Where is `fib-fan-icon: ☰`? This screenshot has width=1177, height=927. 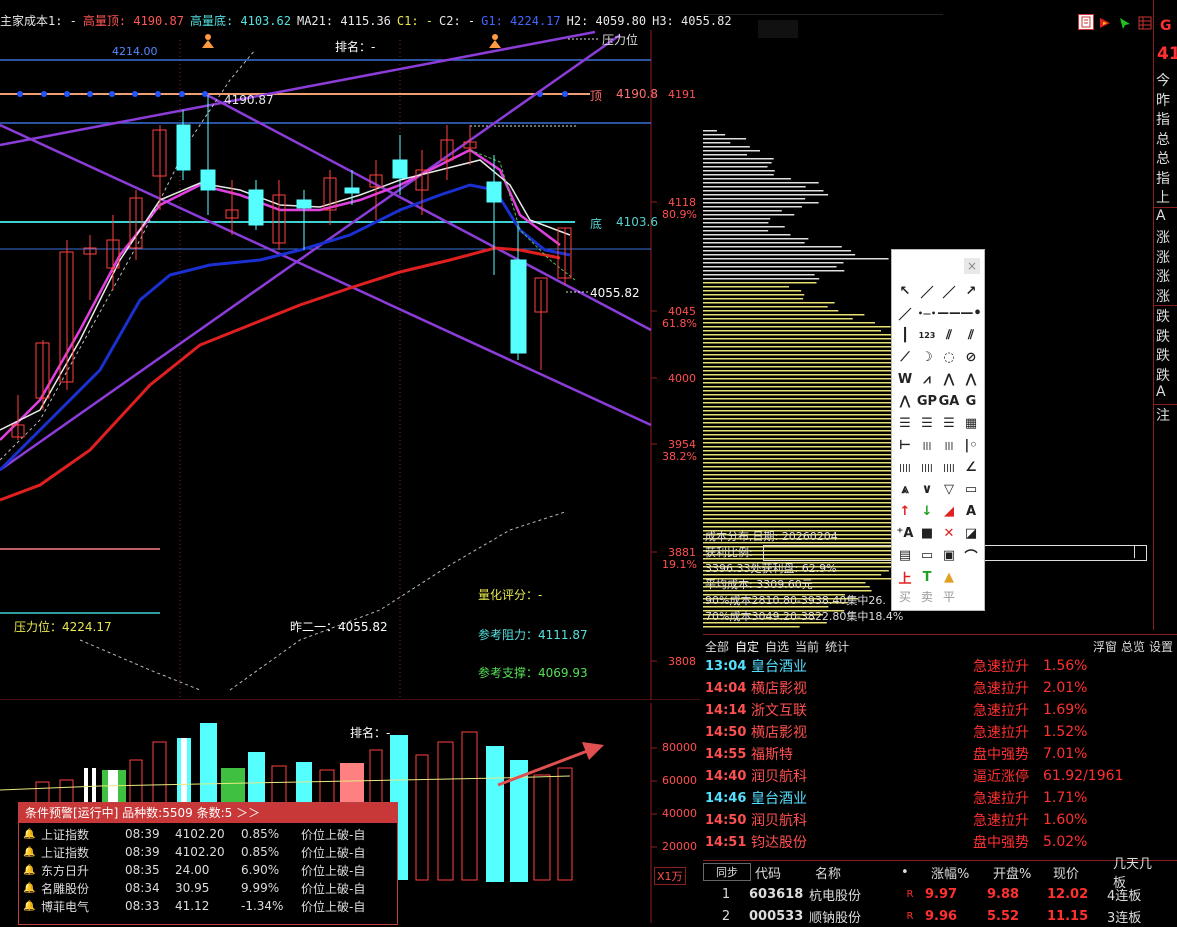
fib-fan-icon: ☰ is located at coordinates (927, 423).